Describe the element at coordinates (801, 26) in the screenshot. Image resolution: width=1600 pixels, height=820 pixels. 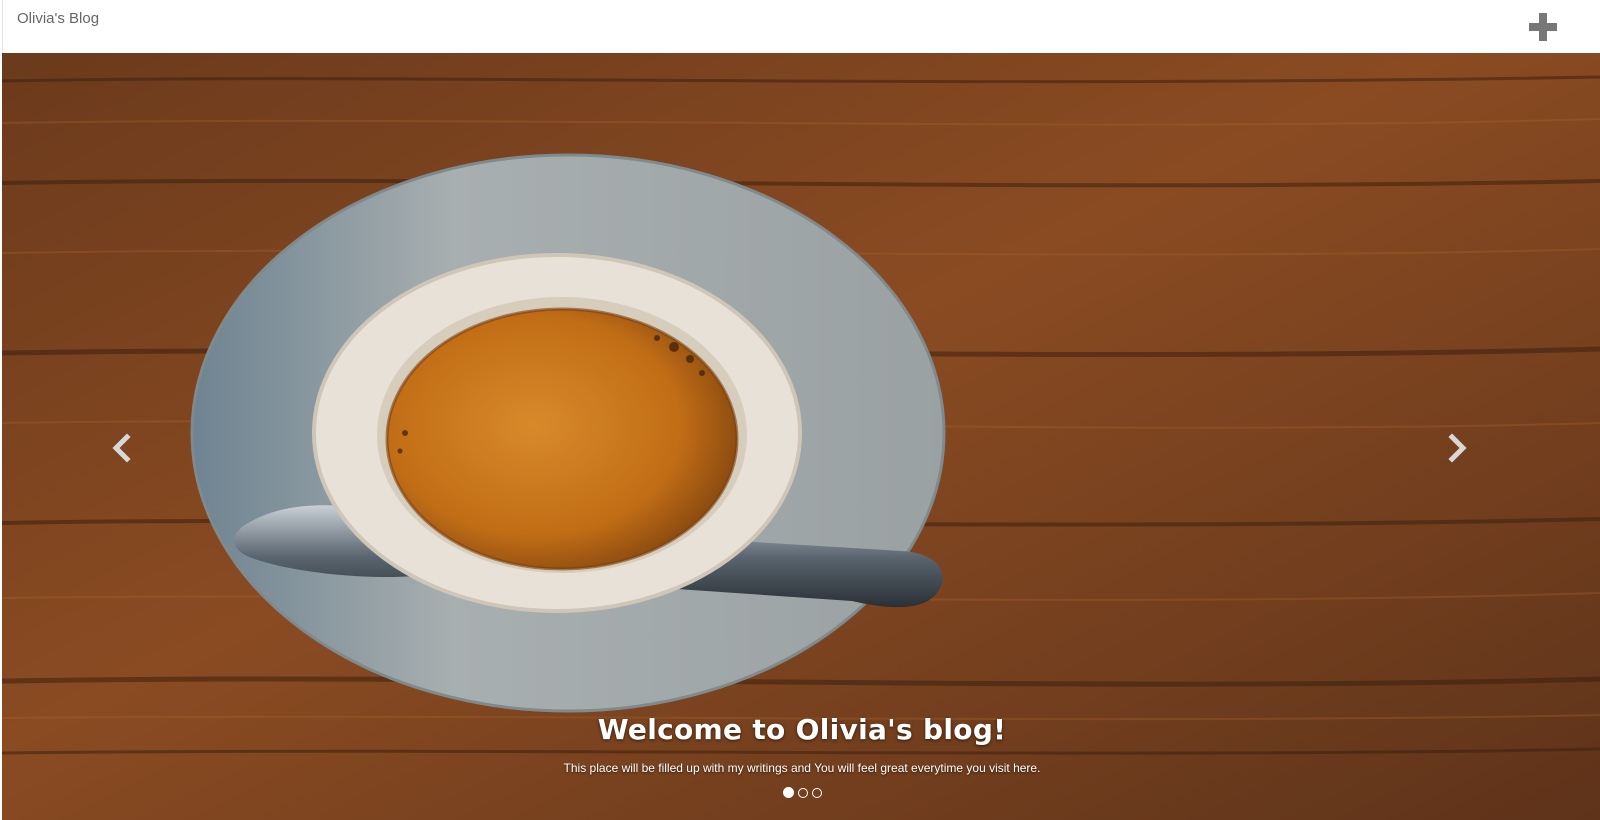
I see `navbar: Olivia's Blog` at that location.